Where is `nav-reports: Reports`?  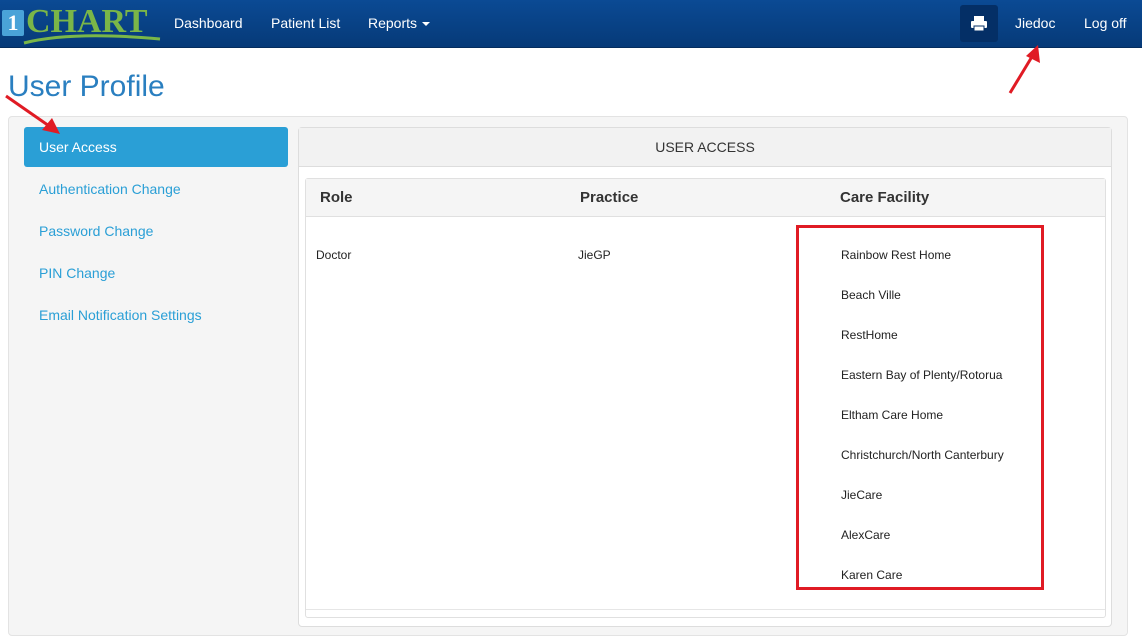
nav-reports: Reports is located at coordinates (399, 24).